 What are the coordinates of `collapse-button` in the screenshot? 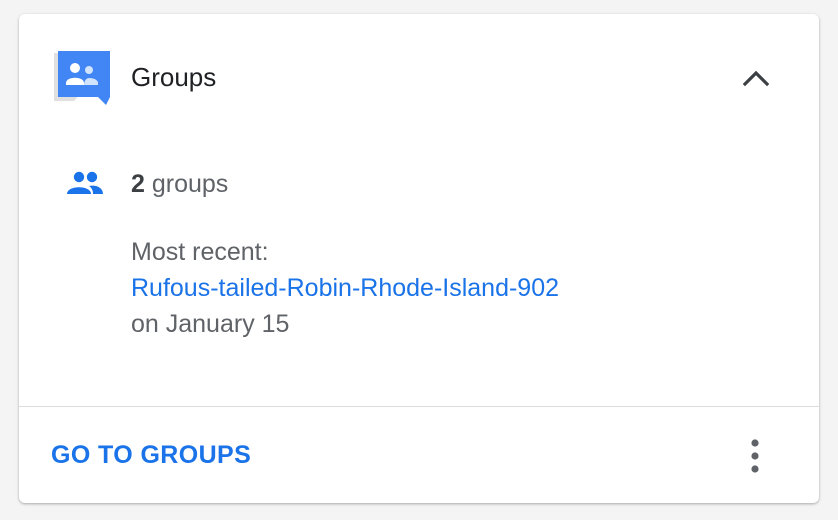 It's located at (756, 78).